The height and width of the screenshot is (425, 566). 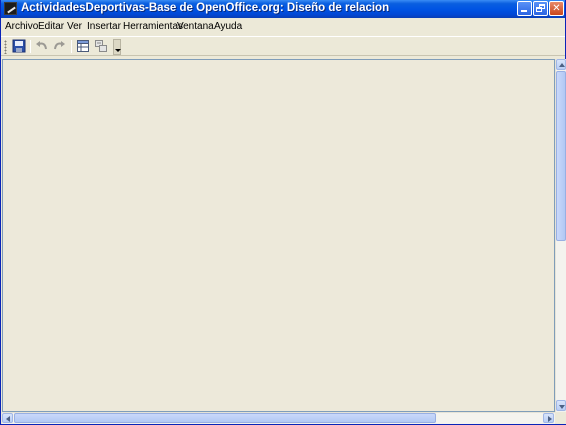 I want to click on close-button: ✕, so click(x=556, y=8).